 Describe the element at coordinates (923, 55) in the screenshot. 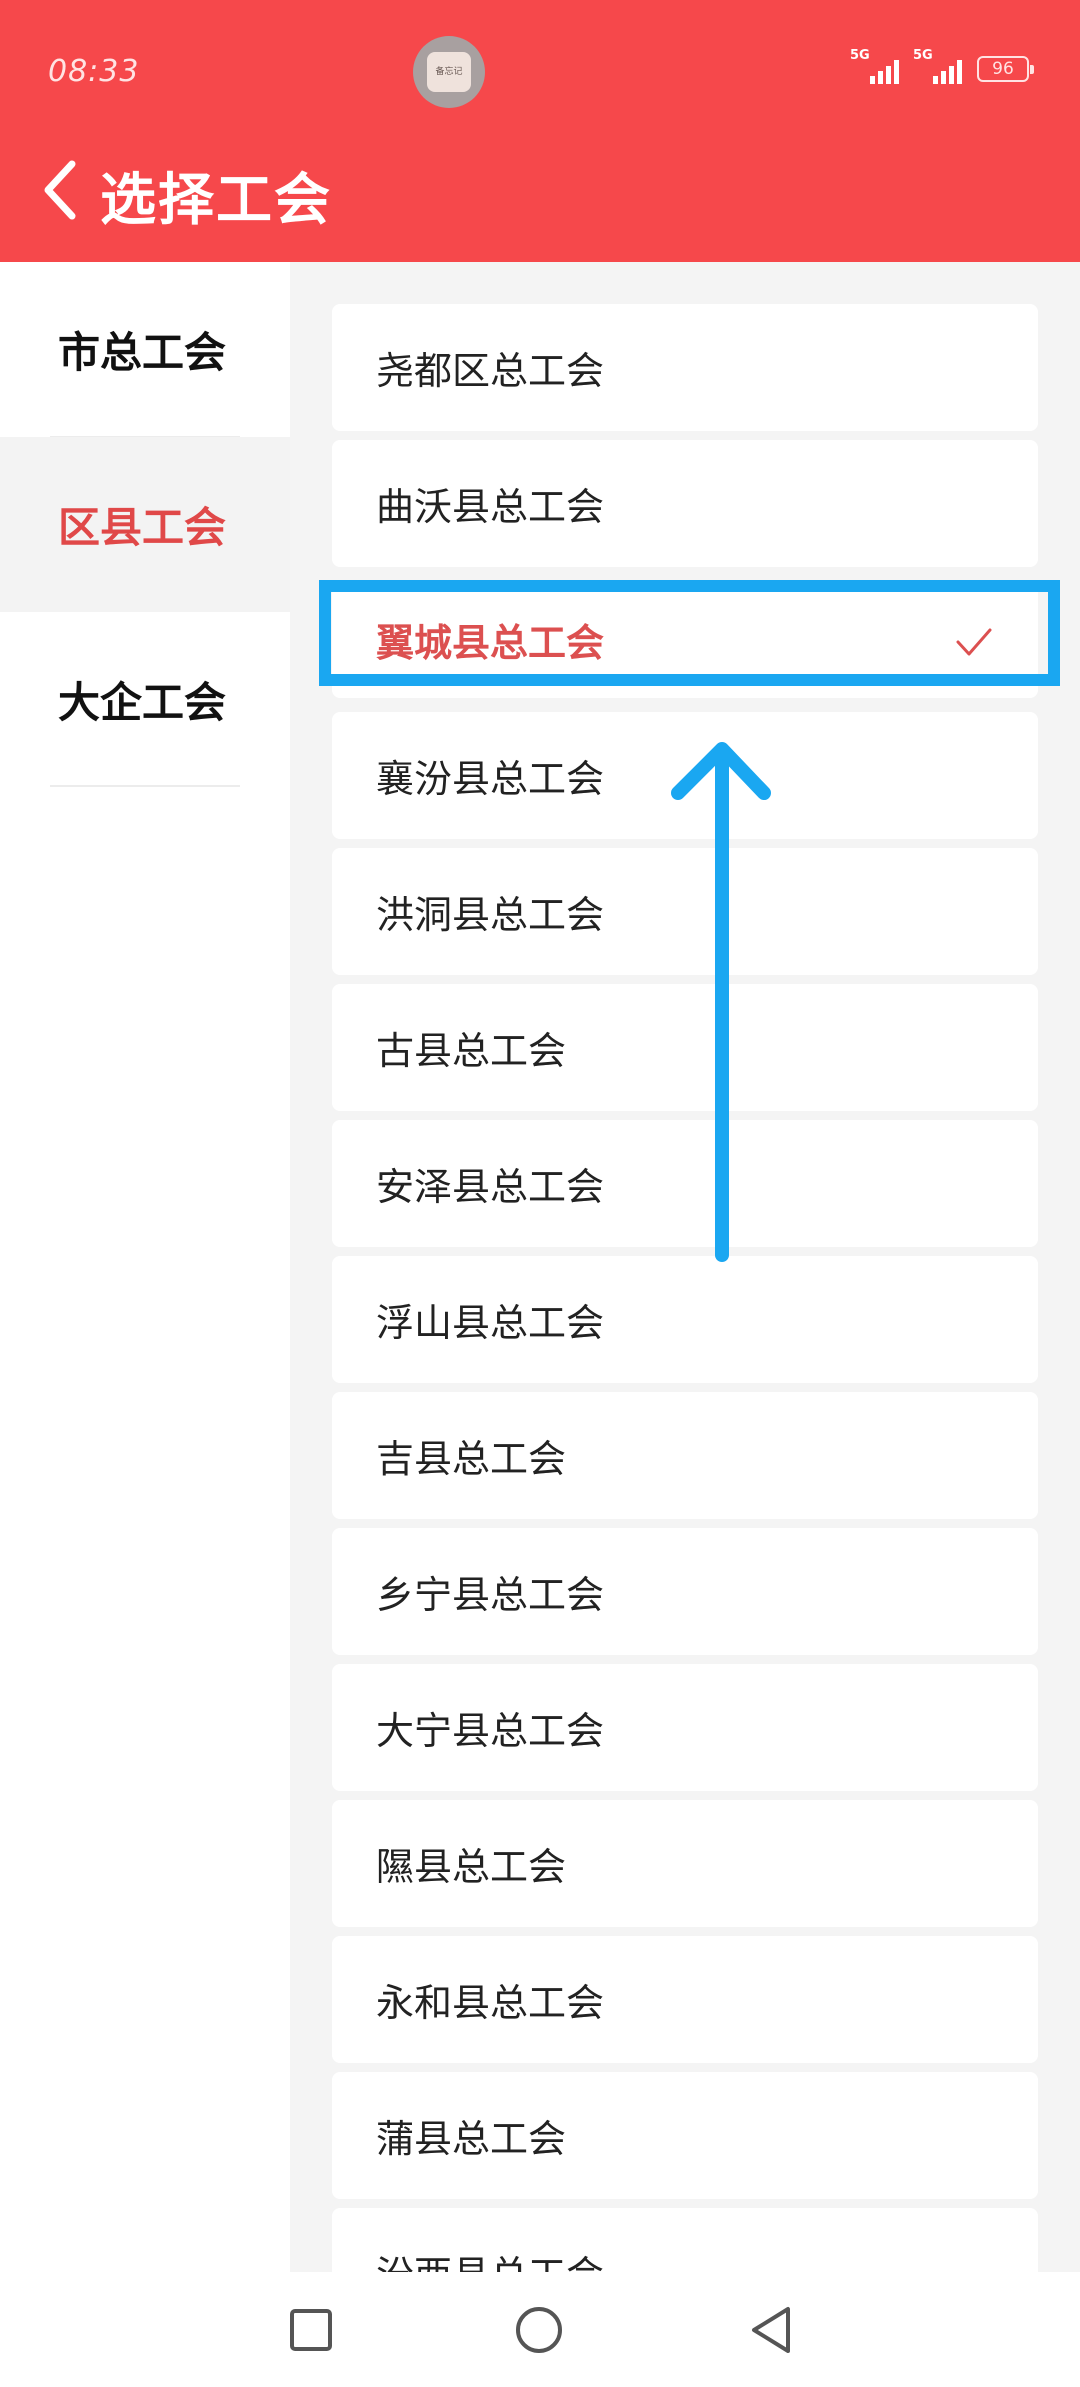

I see `signal-2-label: 5G` at that location.